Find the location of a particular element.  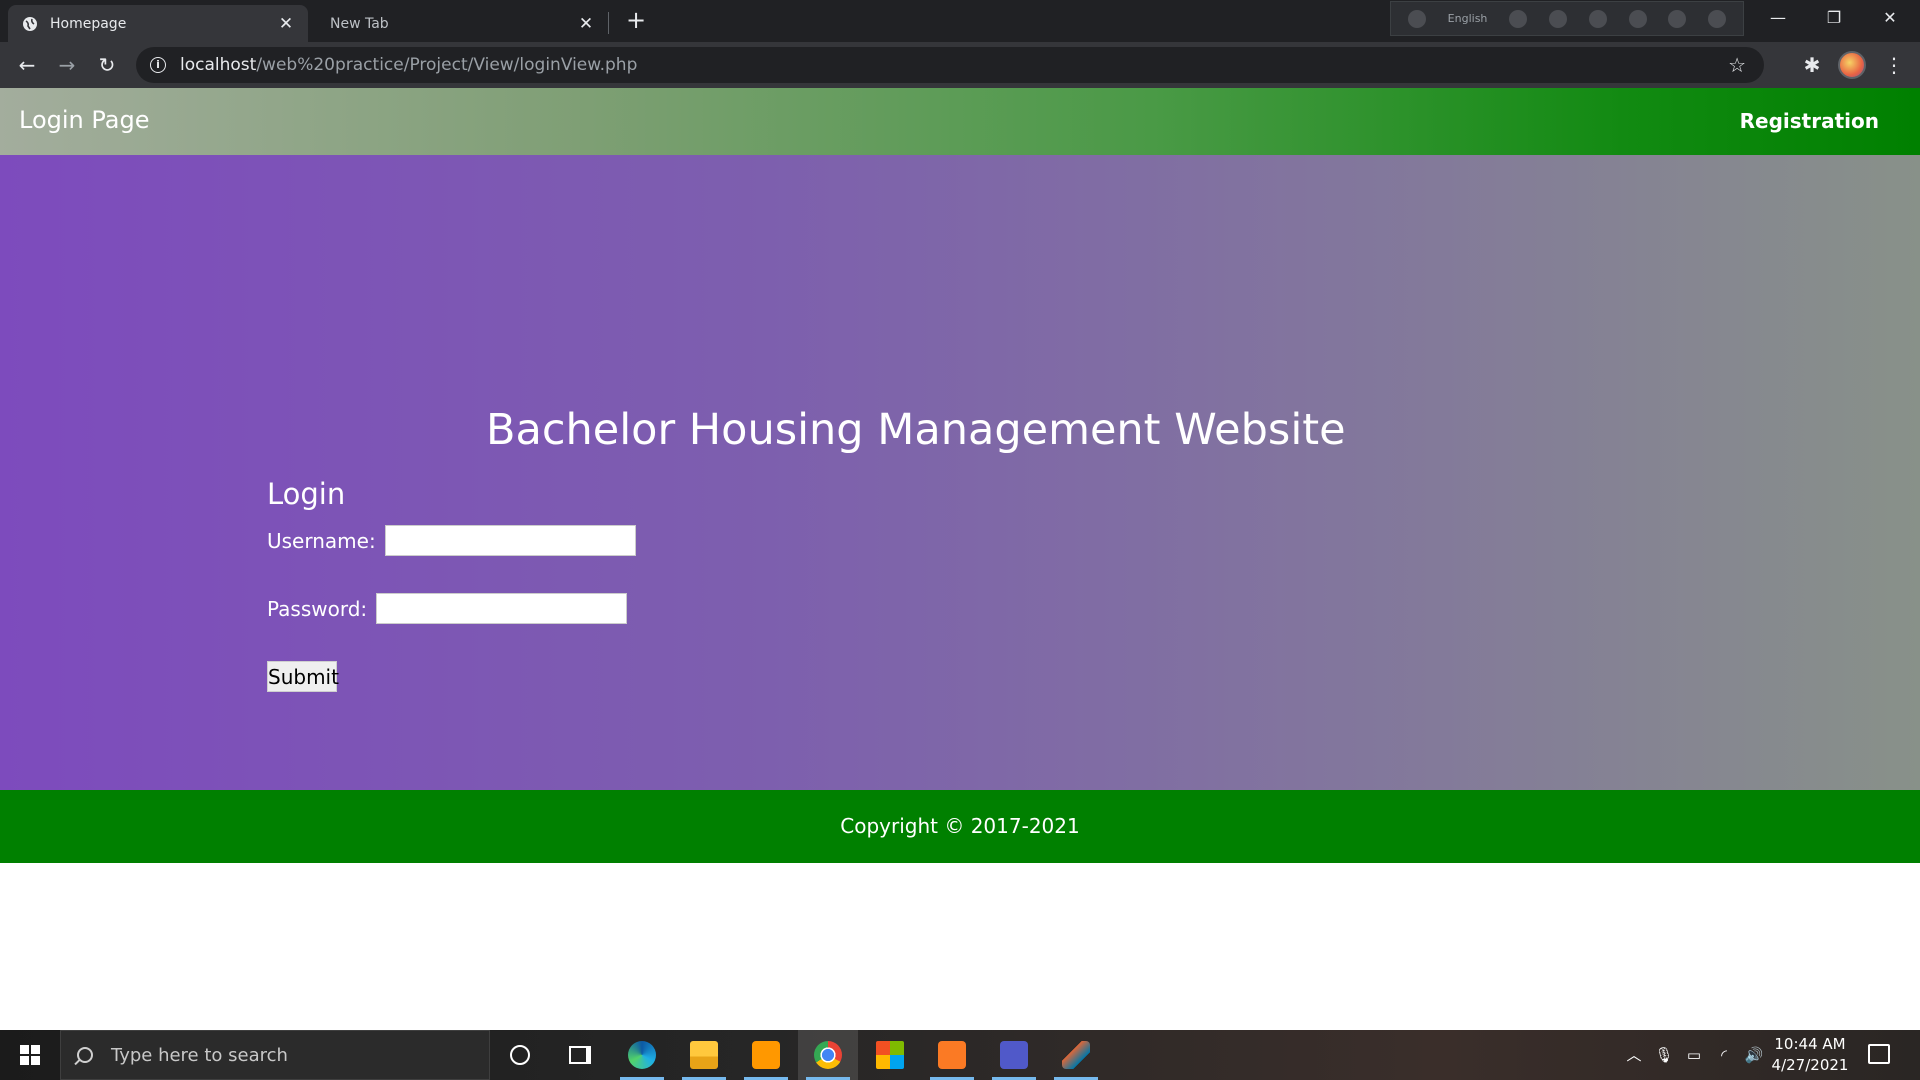

back-arrow-icon: ← is located at coordinates (27, 65).